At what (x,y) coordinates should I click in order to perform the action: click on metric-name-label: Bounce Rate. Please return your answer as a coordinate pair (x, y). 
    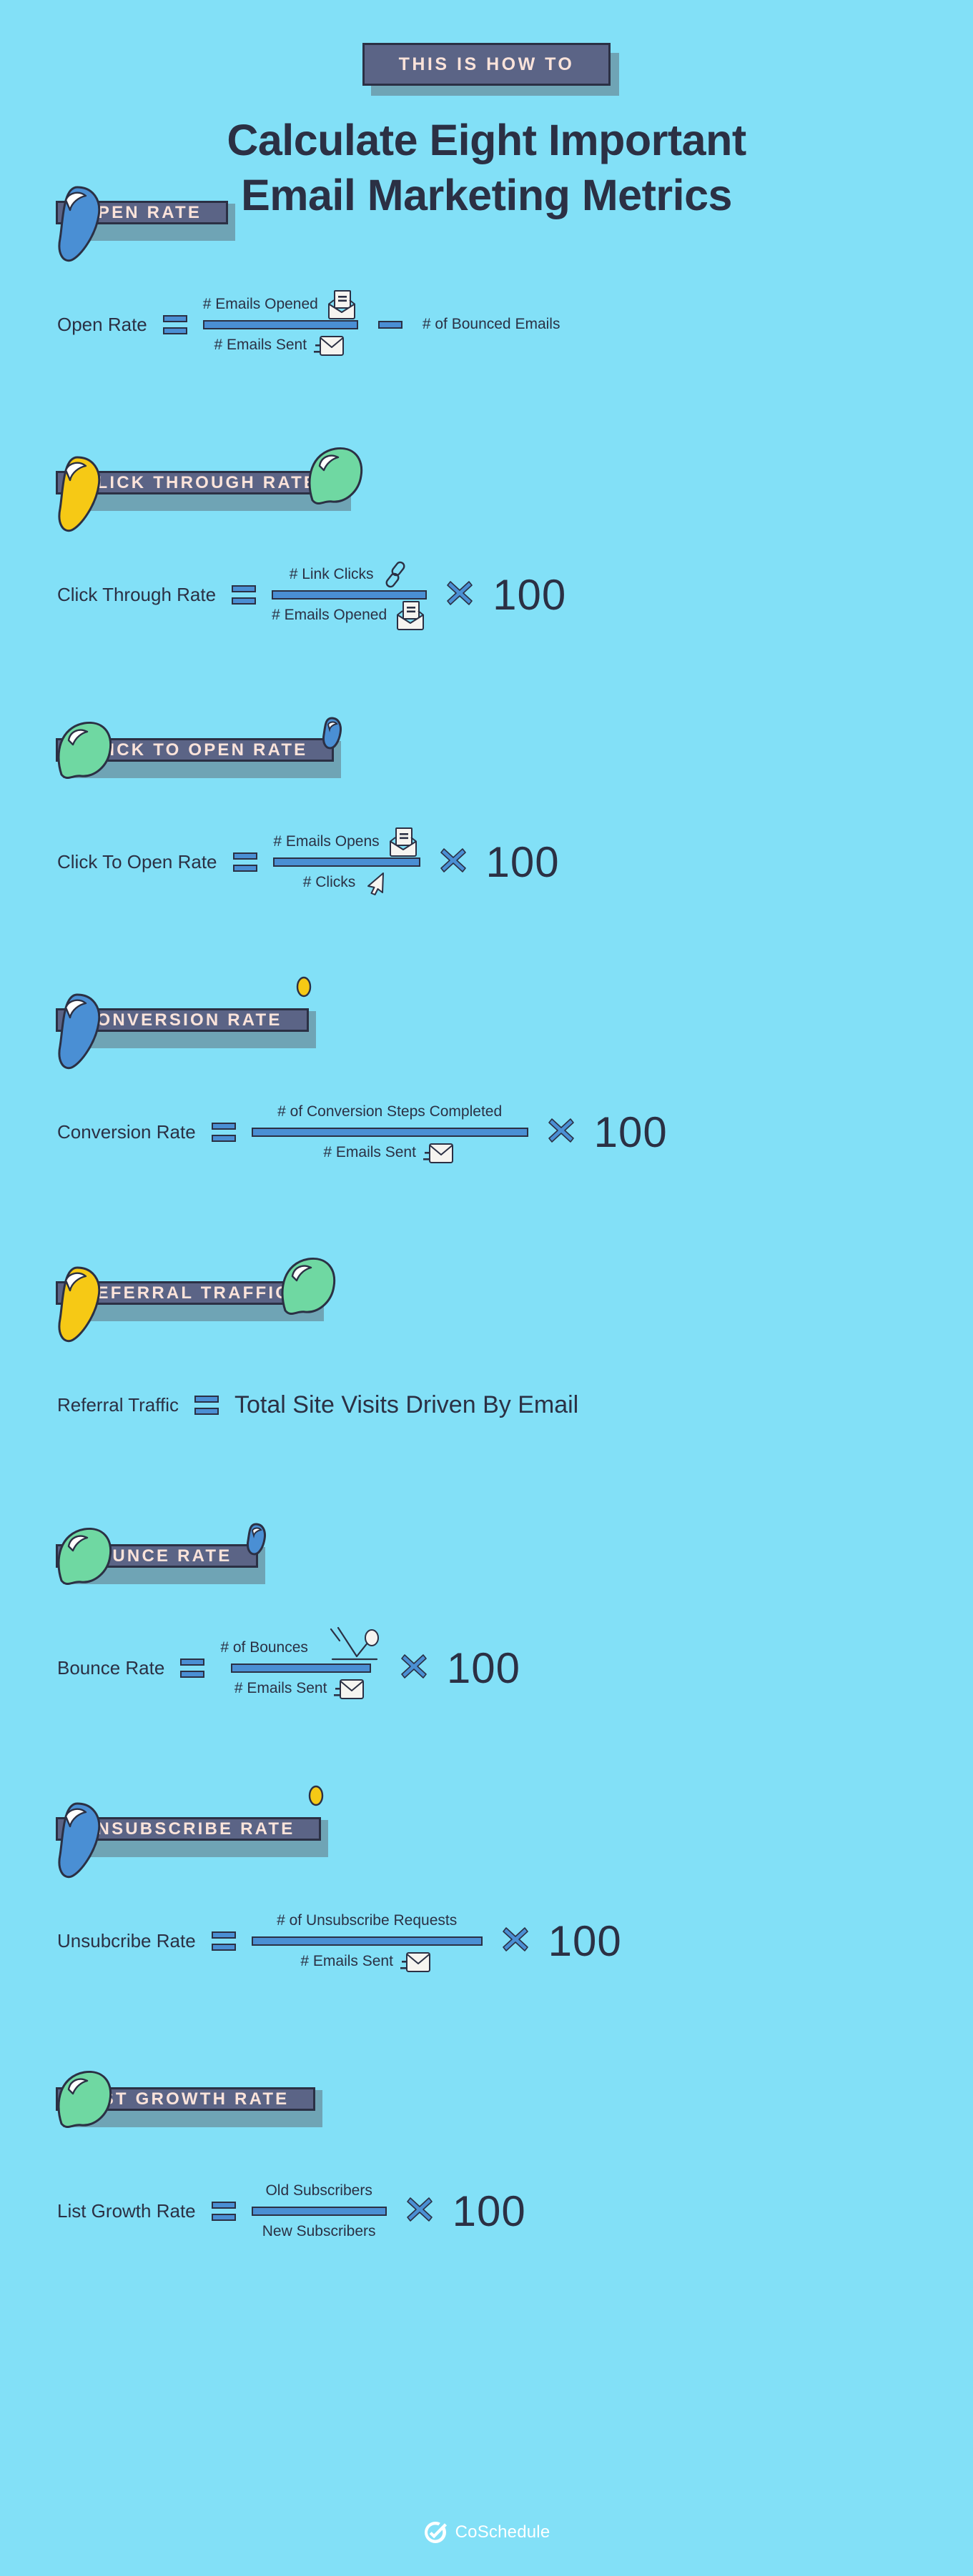
    Looking at the image, I should click on (111, 1667).